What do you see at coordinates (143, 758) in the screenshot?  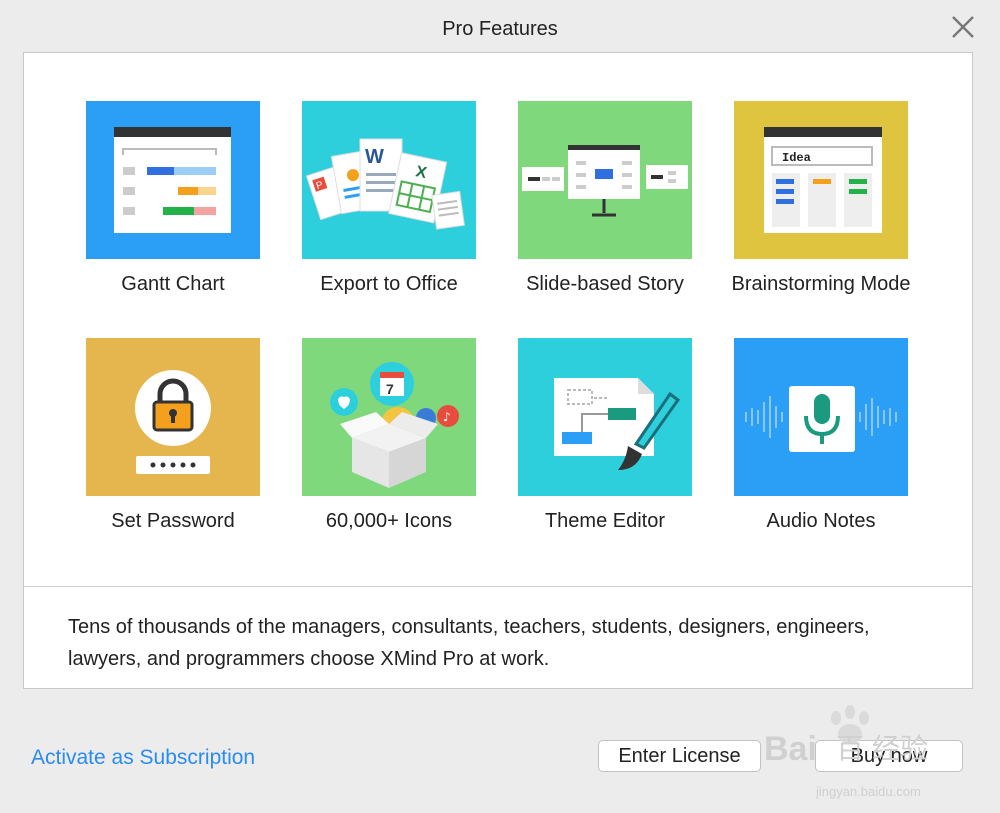 I see `activate-subscription-link: Activate as Subscription` at bounding box center [143, 758].